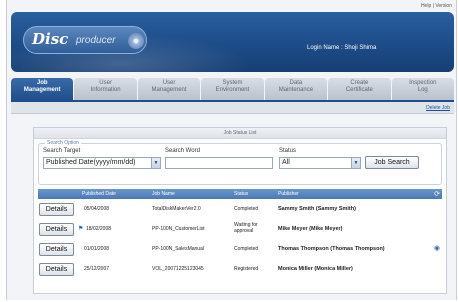 The width and height of the screenshot is (459, 302). What do you see at coordinates (246, 228) in the screenshot?
I see `row-status: Waiting for approval` at bounding box center [246, 228].